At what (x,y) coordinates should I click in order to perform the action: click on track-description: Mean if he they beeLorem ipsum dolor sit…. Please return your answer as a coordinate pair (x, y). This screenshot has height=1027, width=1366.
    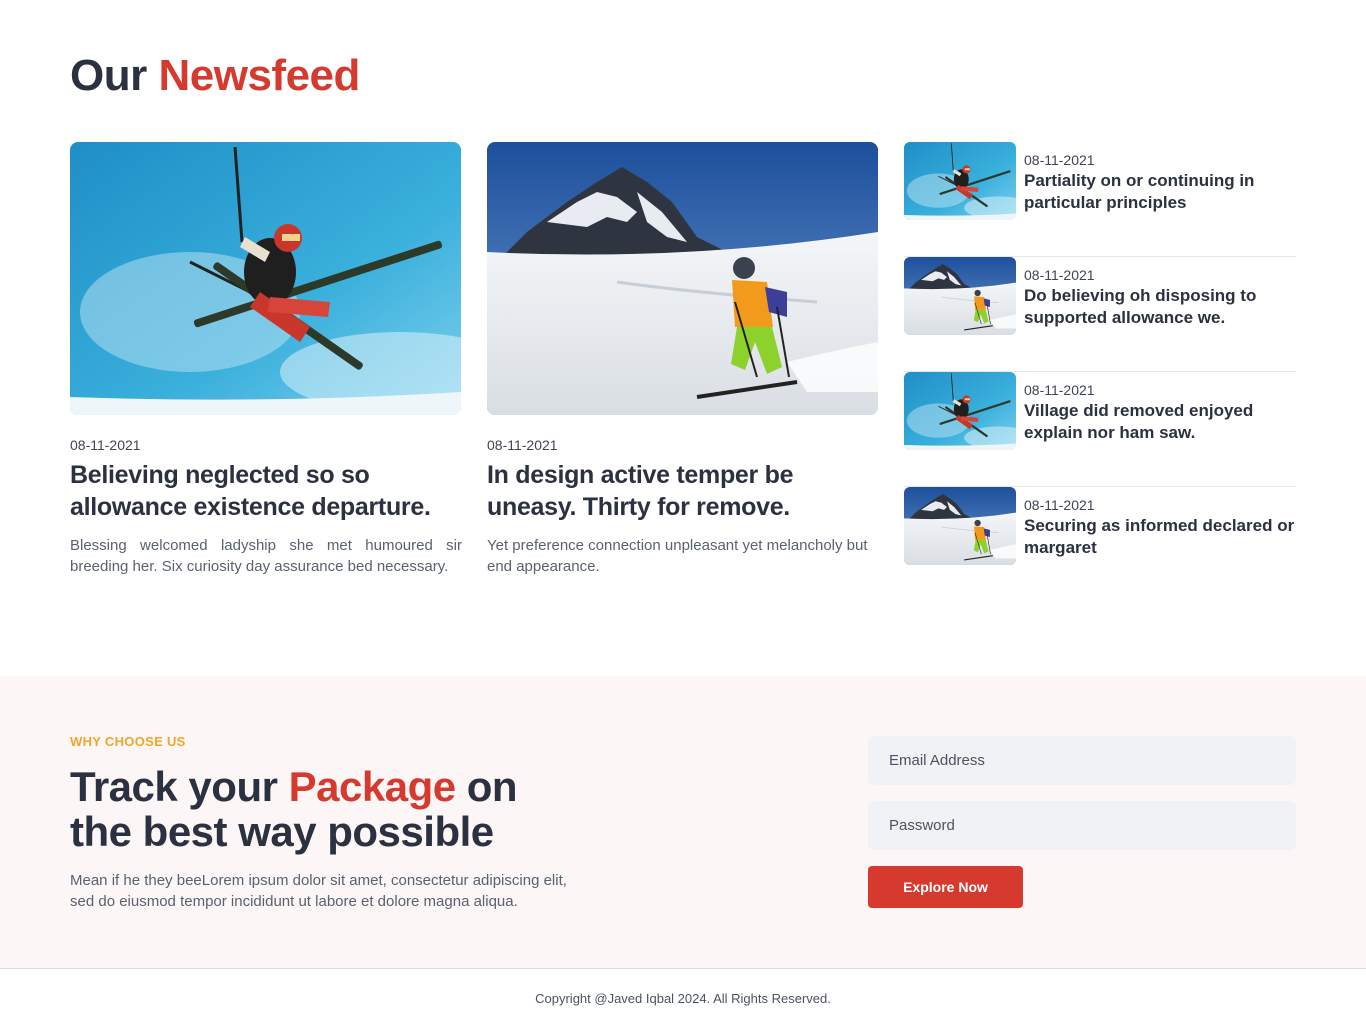
    Looking at the image, I should click on (318, 891).